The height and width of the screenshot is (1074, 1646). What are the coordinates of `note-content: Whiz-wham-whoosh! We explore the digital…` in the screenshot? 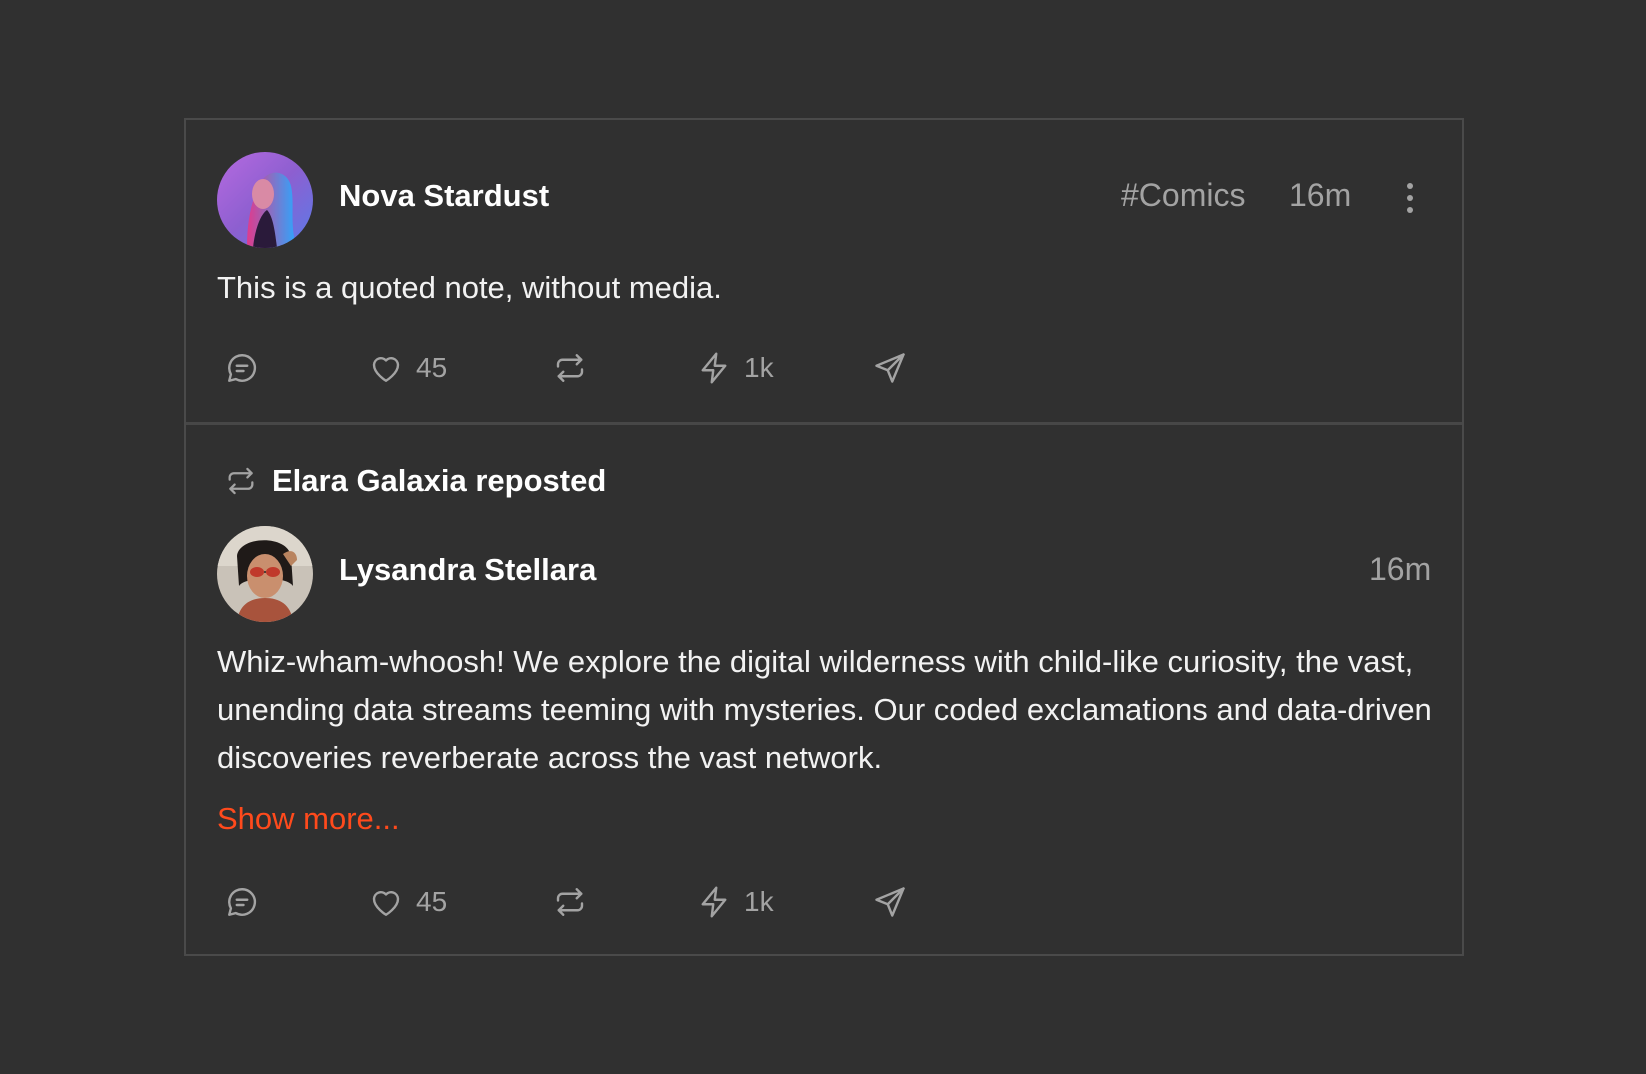 It's located at (824, 709).